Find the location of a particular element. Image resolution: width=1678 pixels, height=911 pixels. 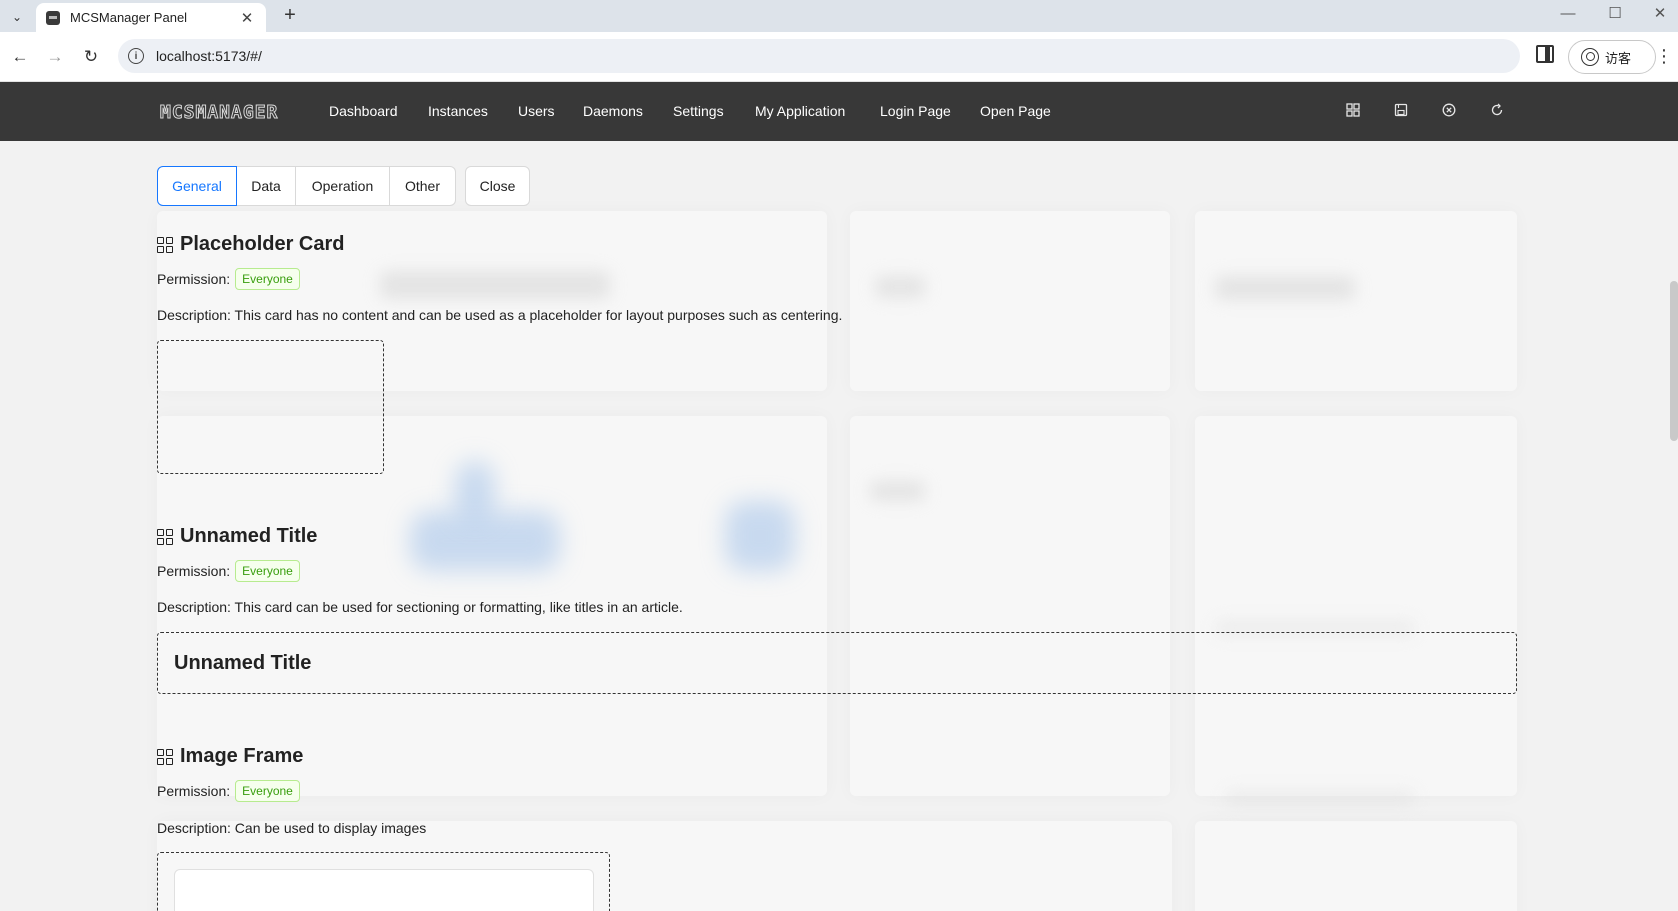

unnamed-title-preview-text: Unnamed Title is located at coordinates (243, 663).